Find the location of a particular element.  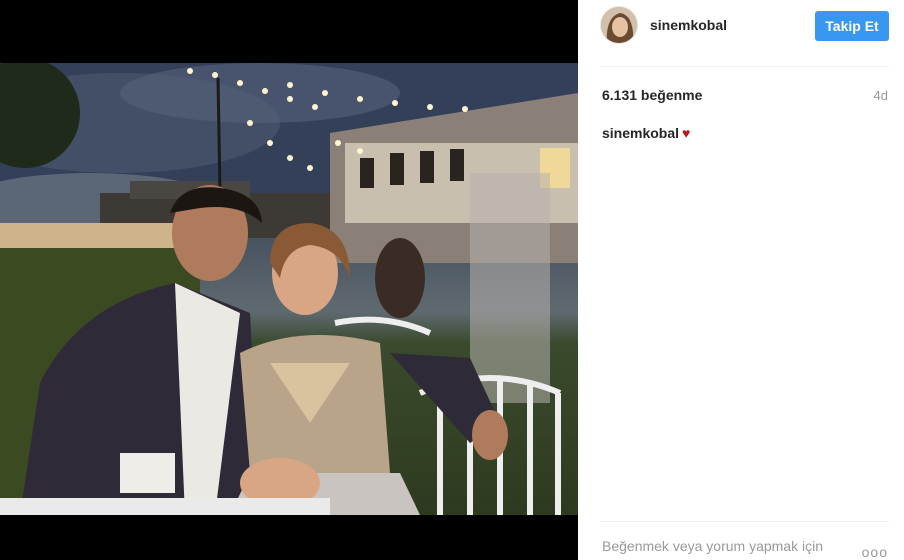

post-header: sinemkobal Takip Et is located at coordinates (741, 33).